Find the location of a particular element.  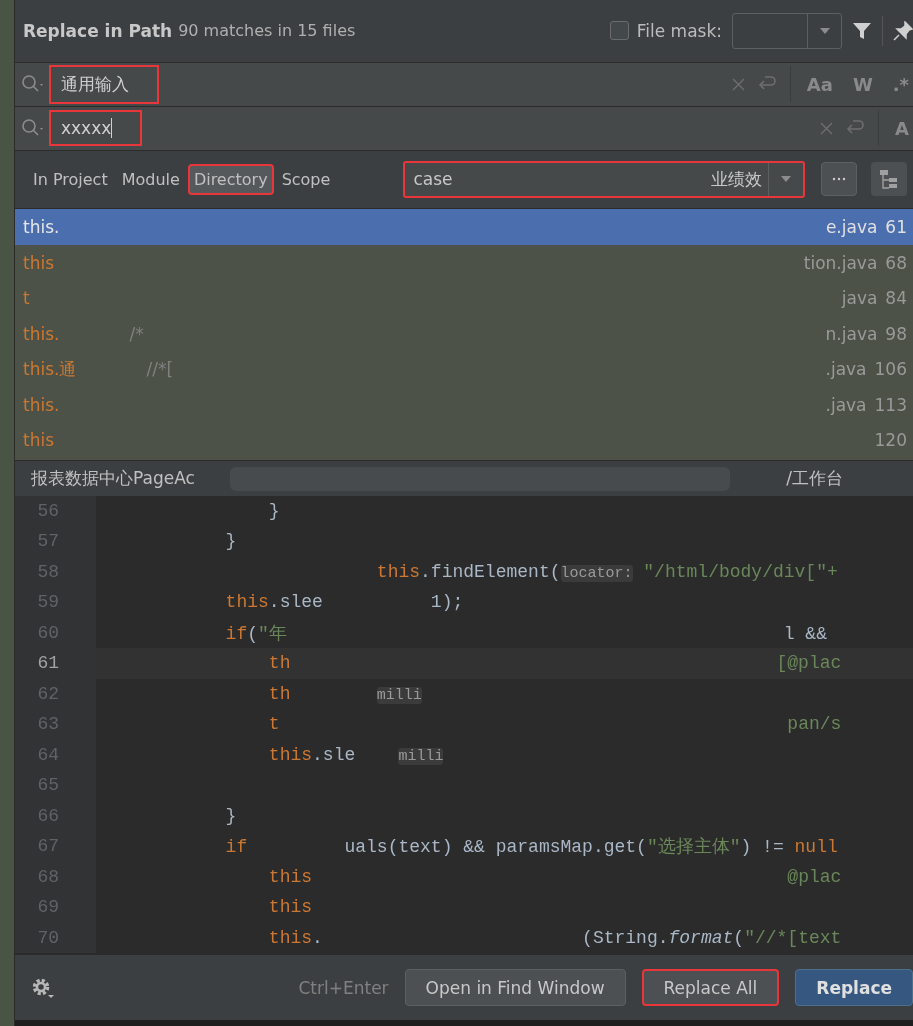

filter-icon is located at coordinates (862, 30).